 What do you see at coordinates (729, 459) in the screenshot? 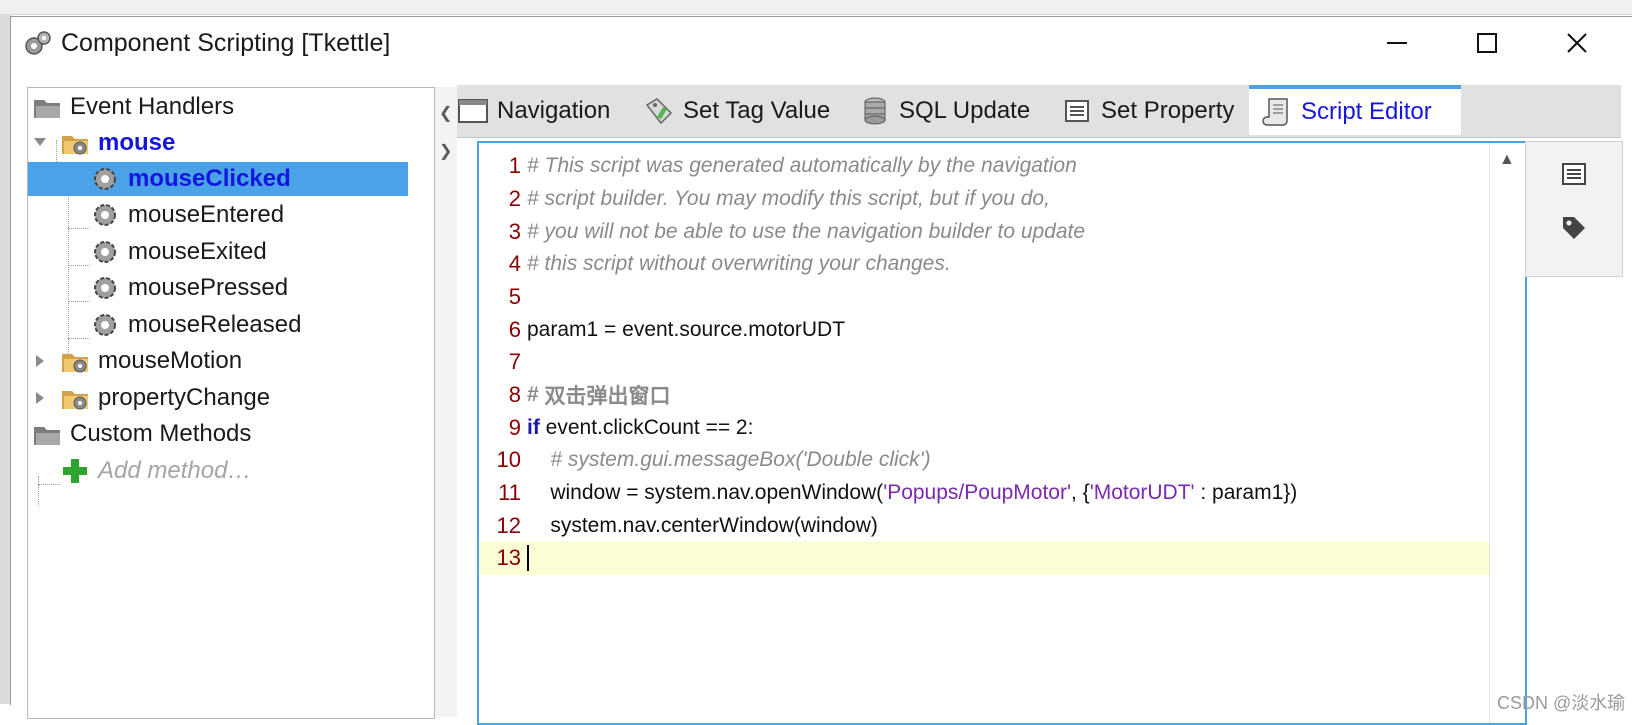
I see `code-text: # system.gui.messageBox('Double click')` at bounding box center [729, 459].